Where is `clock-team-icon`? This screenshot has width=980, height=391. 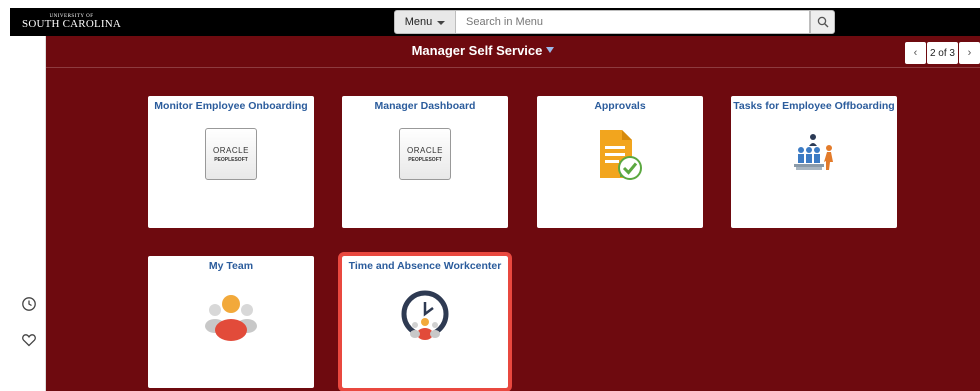
clock-team-icon is located at coordinates (425, 315).